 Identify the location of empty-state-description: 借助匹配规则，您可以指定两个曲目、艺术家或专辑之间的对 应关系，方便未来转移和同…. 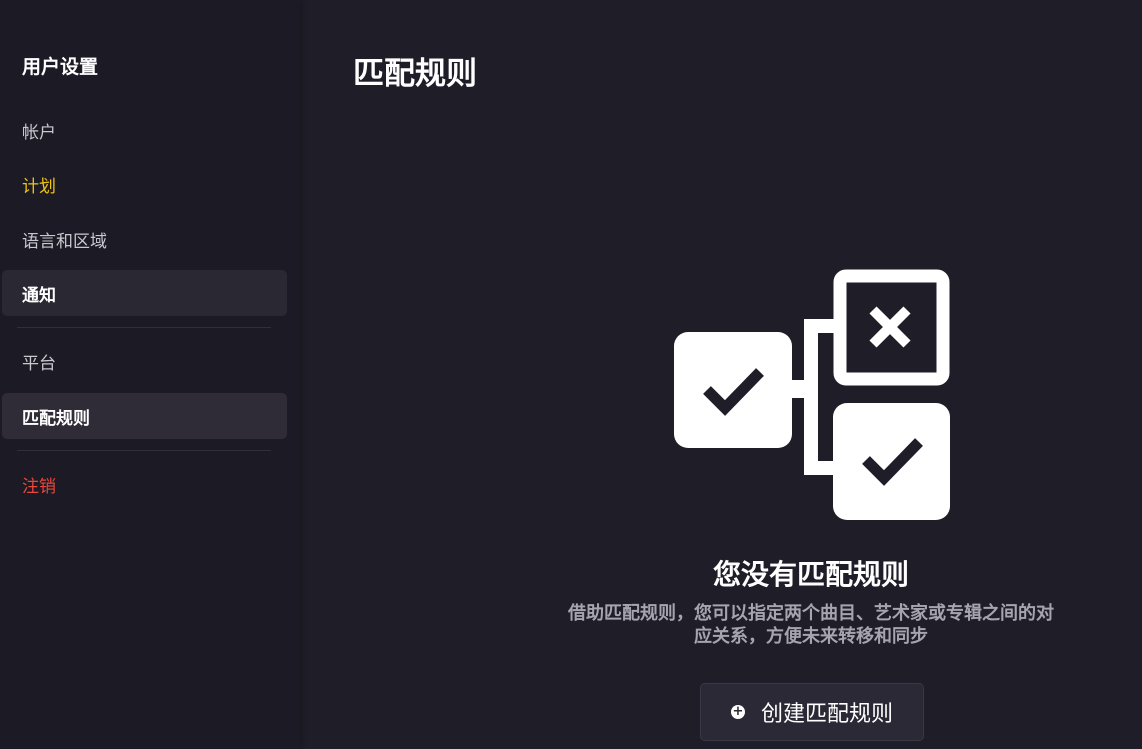
(811, 625).